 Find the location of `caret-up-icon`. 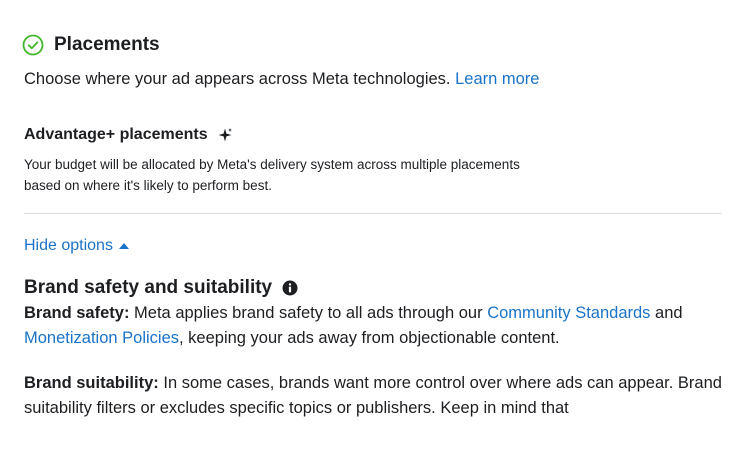

caret-up-icon is located at coordinates (123, 246).